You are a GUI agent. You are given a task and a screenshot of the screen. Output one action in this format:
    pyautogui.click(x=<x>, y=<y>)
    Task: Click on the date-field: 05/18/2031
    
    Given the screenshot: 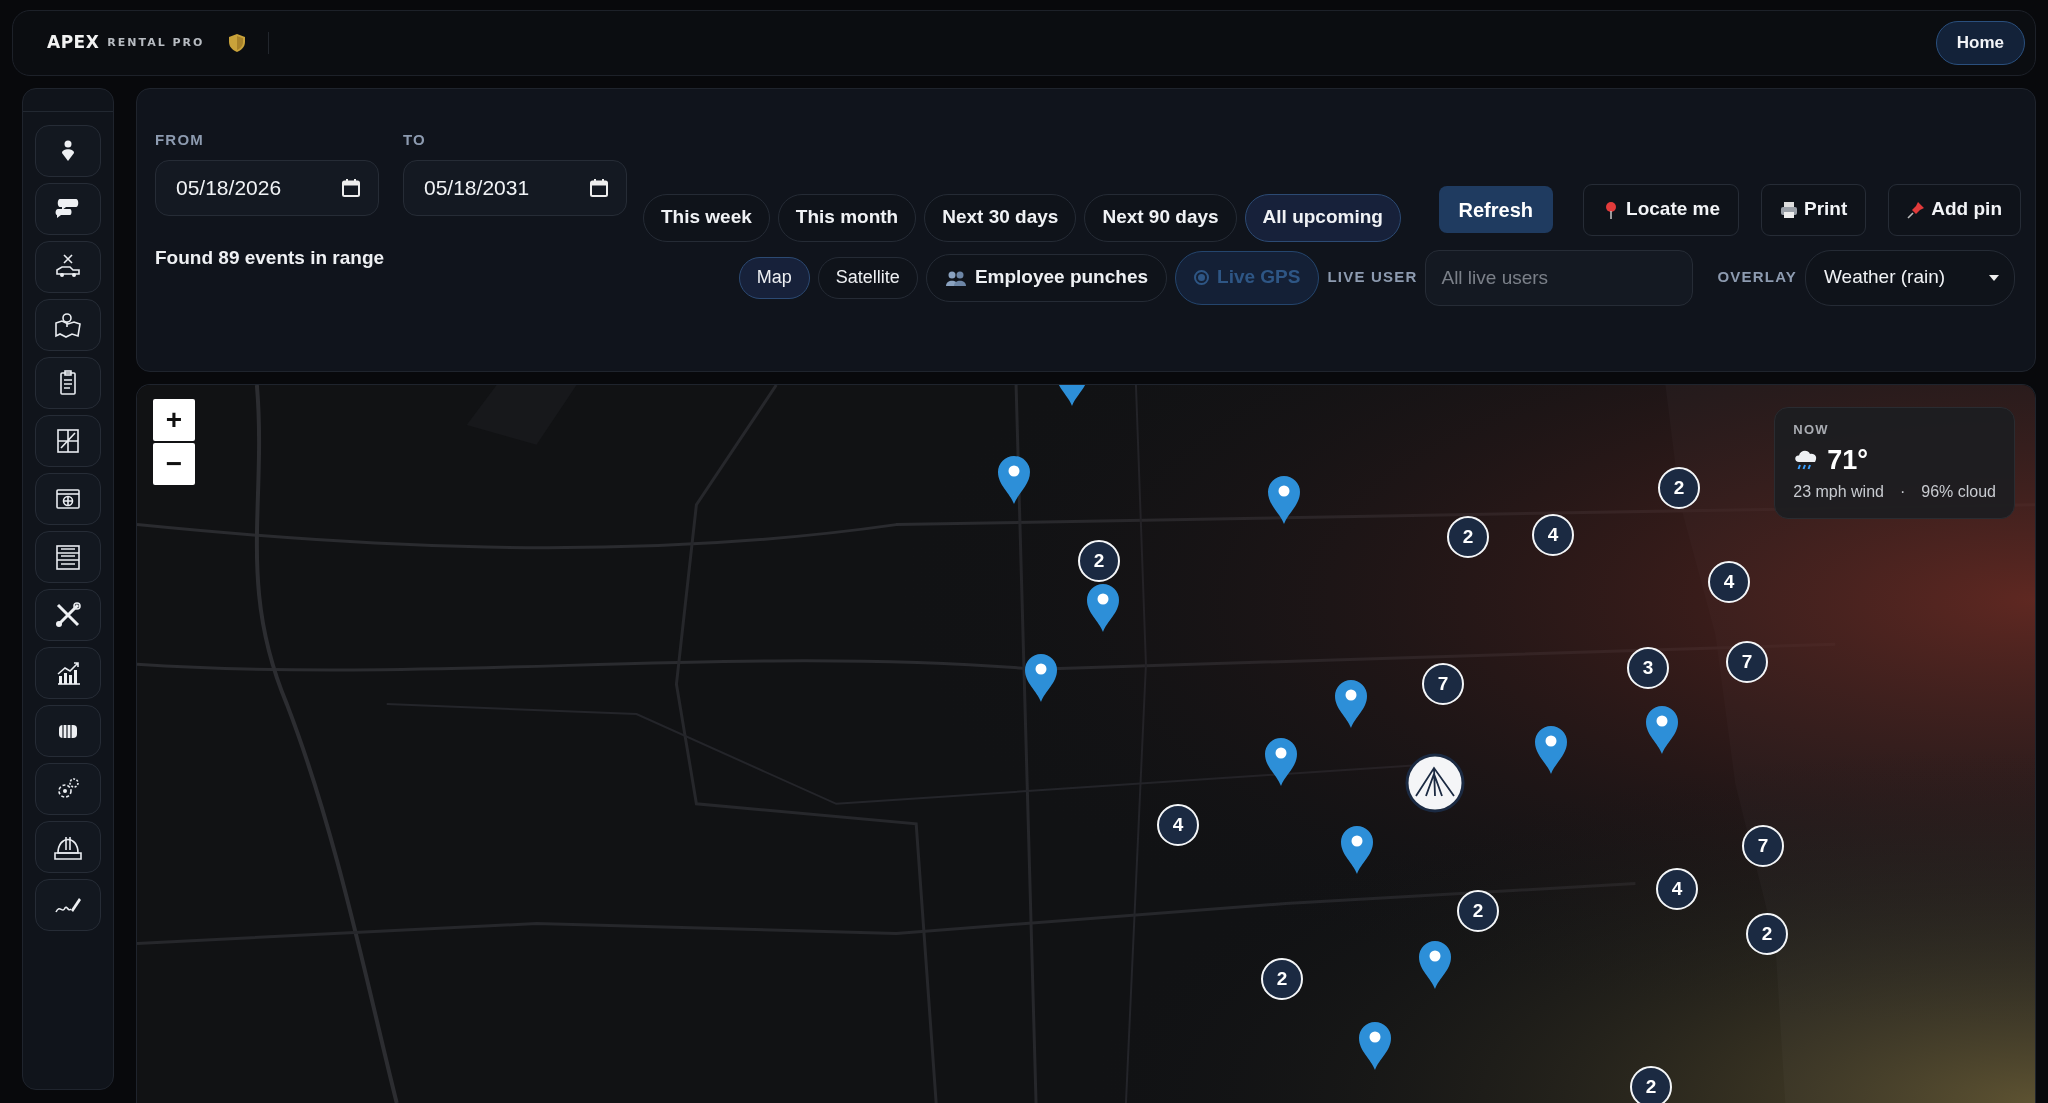 What is the action you would take?
    pyautogui.click(x=515, y=187)
    